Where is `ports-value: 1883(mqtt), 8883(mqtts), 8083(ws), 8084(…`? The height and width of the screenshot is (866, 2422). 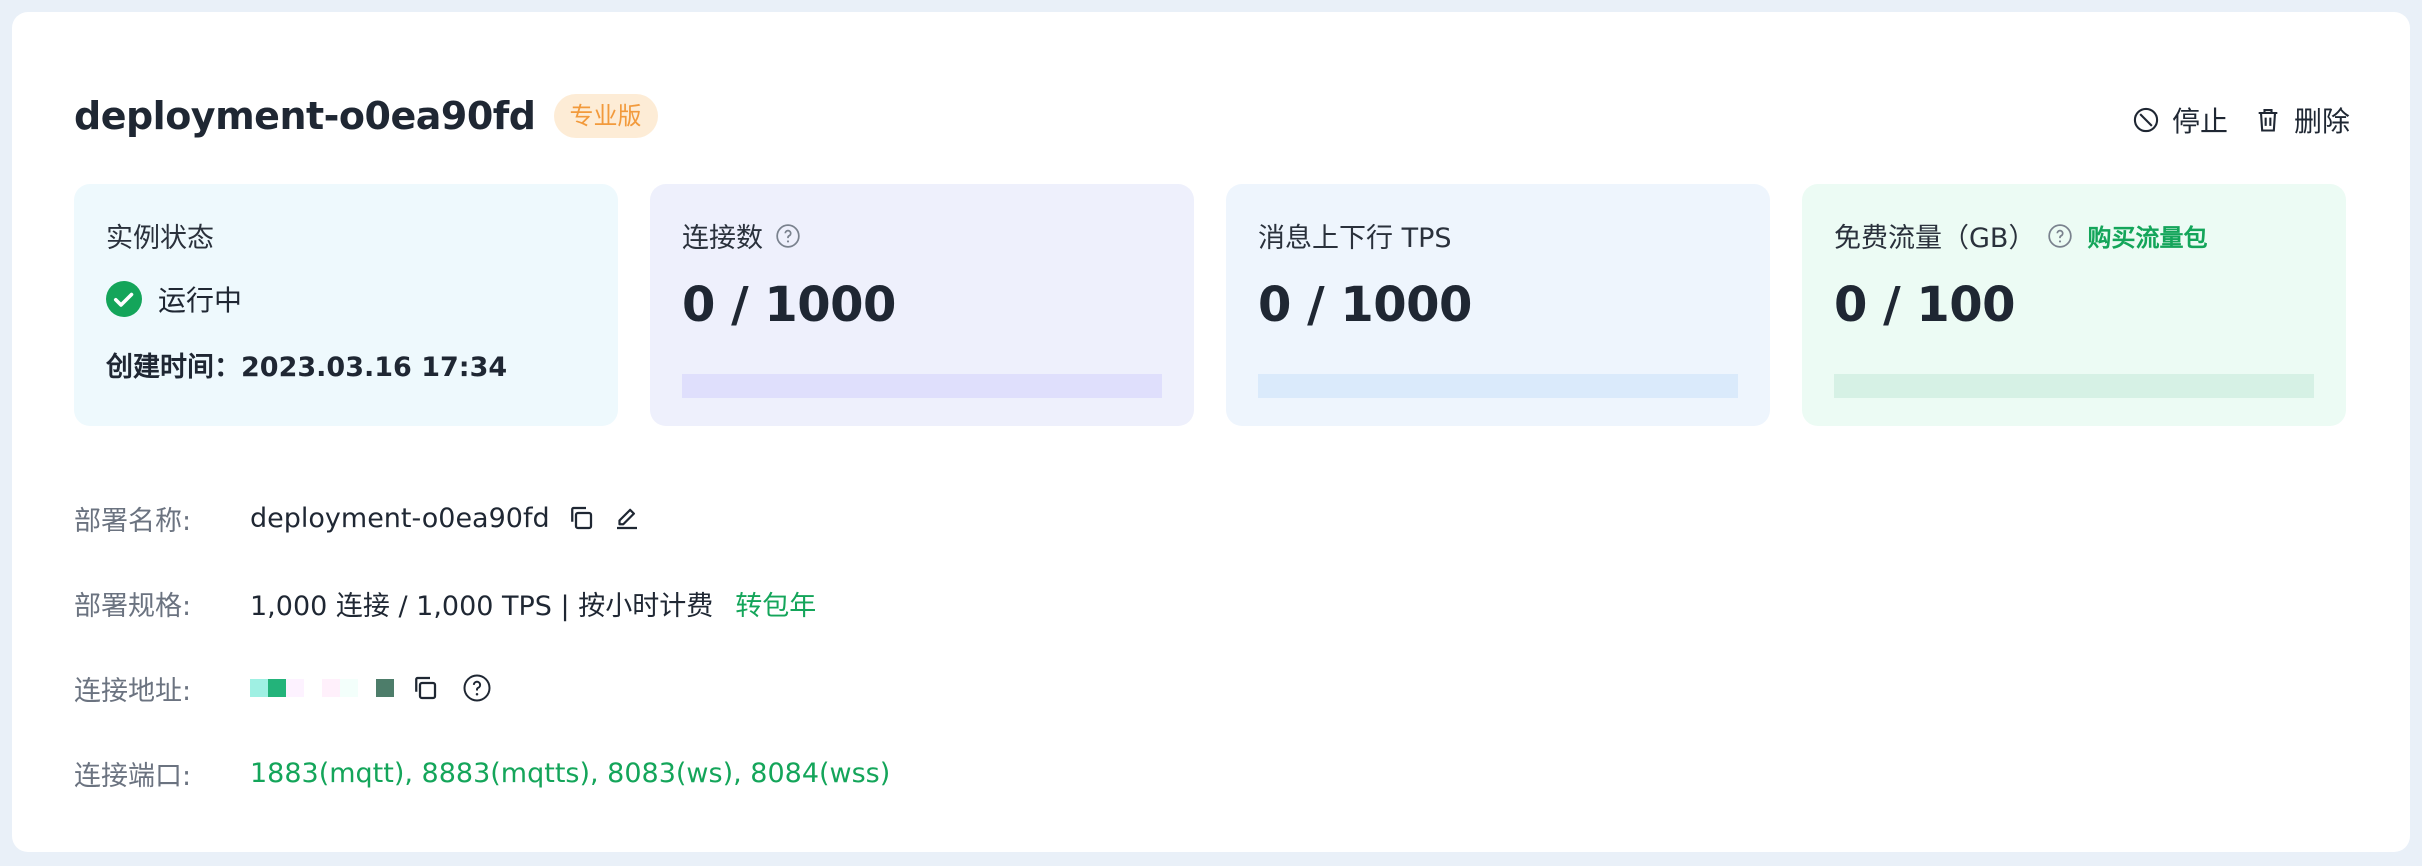 ports-value: 1883(mqtt), 8883(mqtts), 8083(ws), 8084(… is located at coordinates (570, 773).